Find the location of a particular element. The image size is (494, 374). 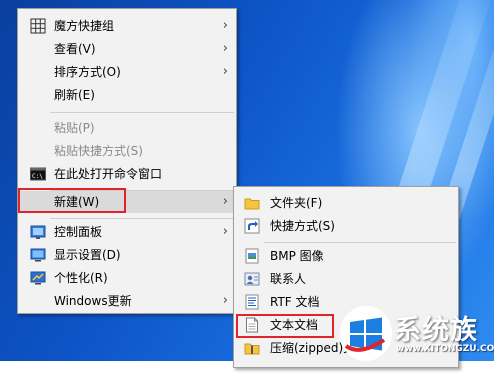

menu-item-refresh: 刷新(E) is located at coordinates (127, 95).